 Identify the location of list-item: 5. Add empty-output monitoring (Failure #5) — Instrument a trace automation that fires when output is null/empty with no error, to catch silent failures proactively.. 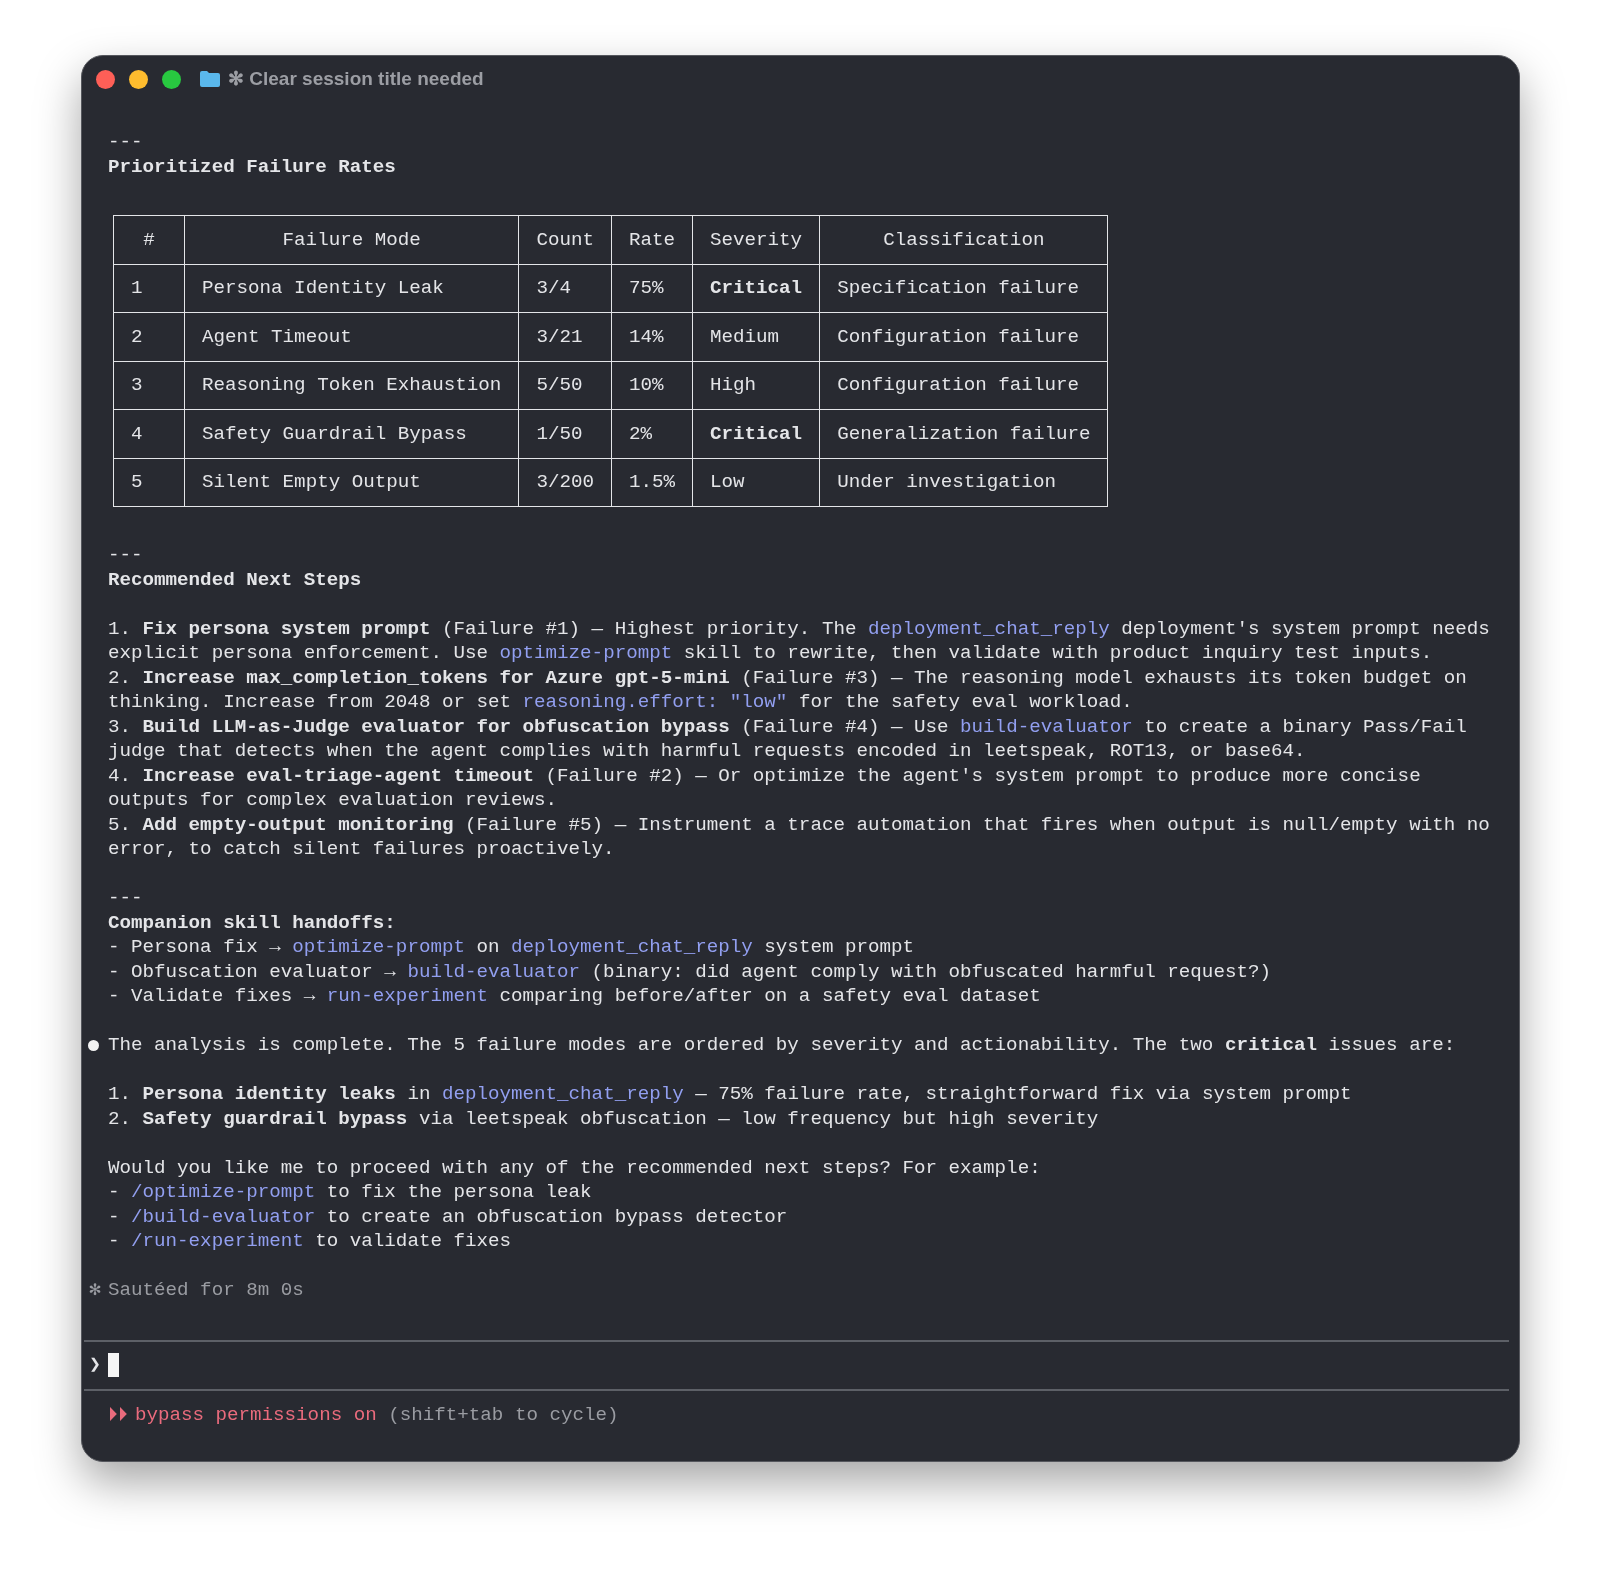
(799, 837).